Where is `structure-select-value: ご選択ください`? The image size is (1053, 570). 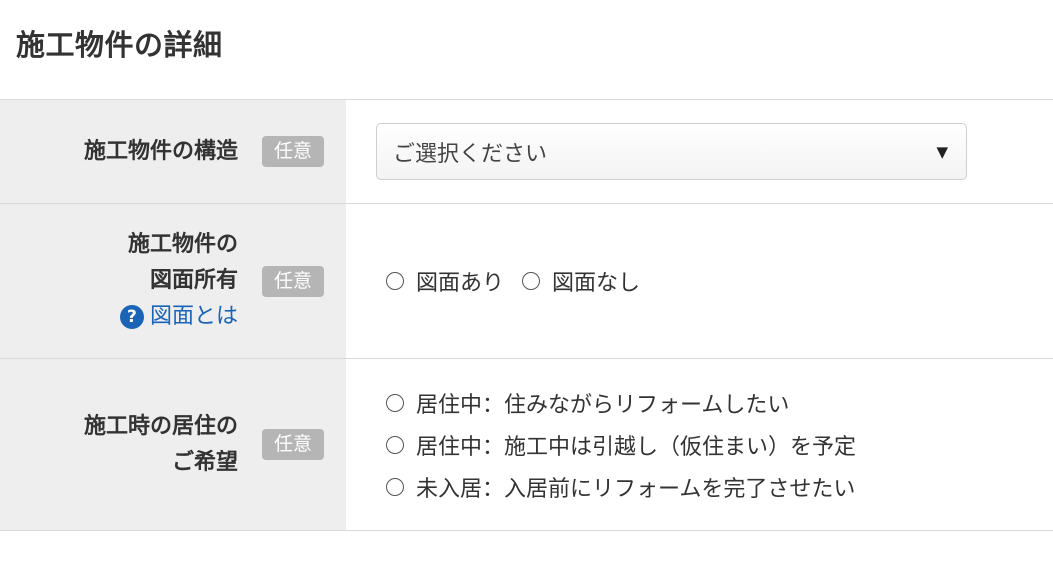
structure-select-value: ご選択ください is located at coordinates (470, 154).